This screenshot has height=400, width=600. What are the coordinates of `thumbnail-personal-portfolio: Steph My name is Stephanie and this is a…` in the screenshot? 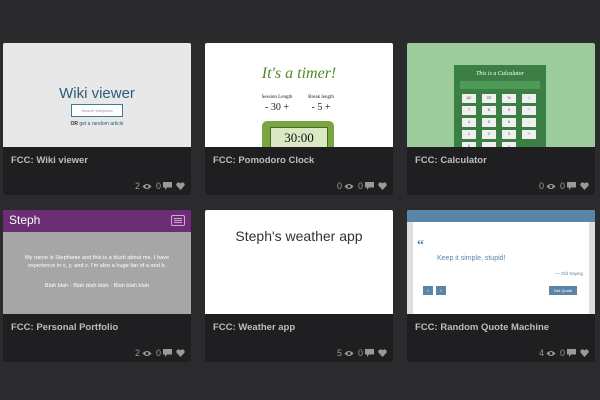 It's located at (97, 262).